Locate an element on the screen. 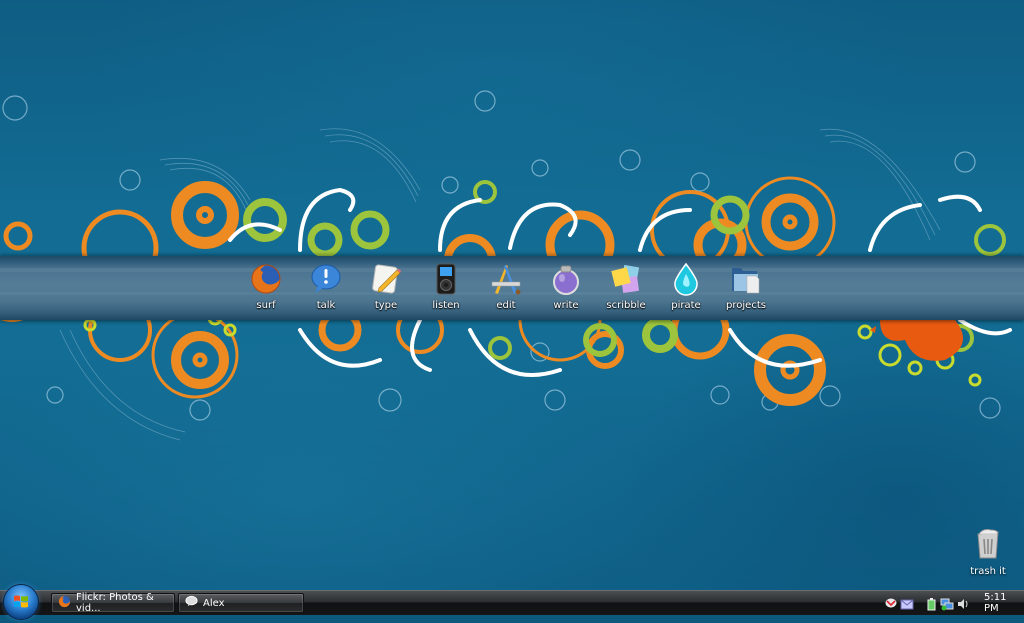  dock-item-label: write is located at coordinates (566, 305).